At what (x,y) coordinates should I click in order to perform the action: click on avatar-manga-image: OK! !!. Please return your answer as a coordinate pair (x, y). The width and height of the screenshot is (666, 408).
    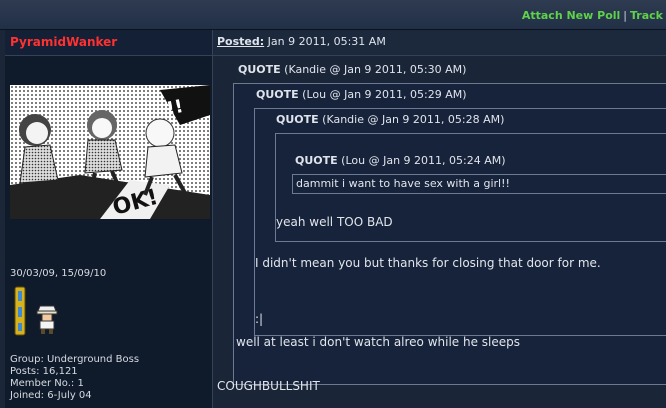
    Looking at the image, I should click on (110, 152).